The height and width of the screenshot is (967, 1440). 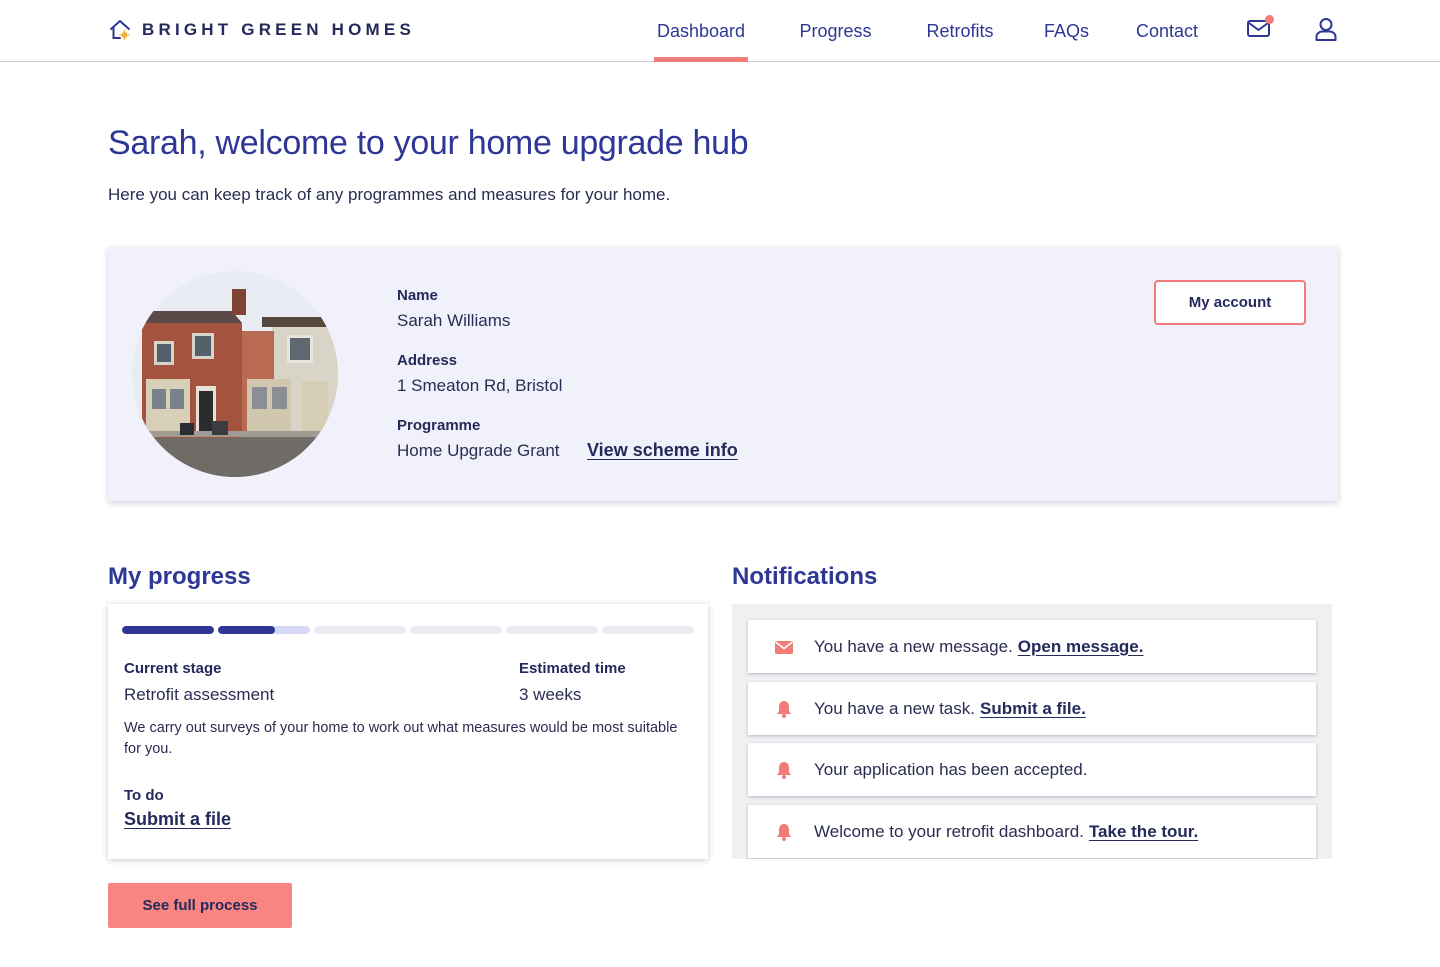 I want to click on my-account-button: My account, so click(x=1230, y=302).